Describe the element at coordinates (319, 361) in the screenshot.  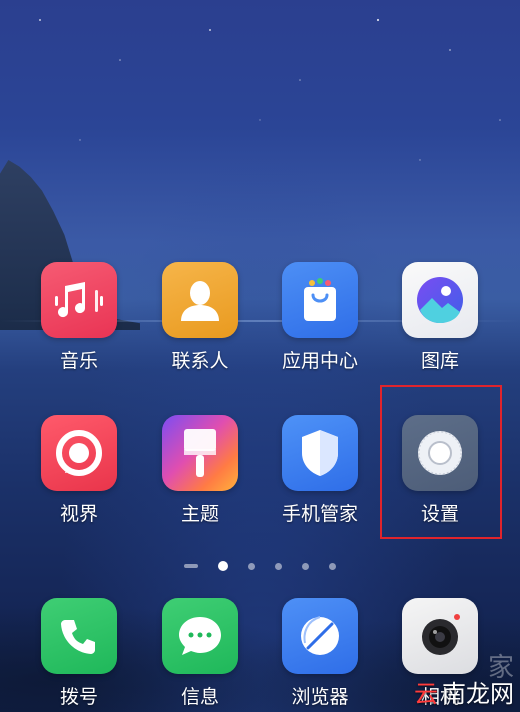
I see `app-label: 应用中心` at that location.